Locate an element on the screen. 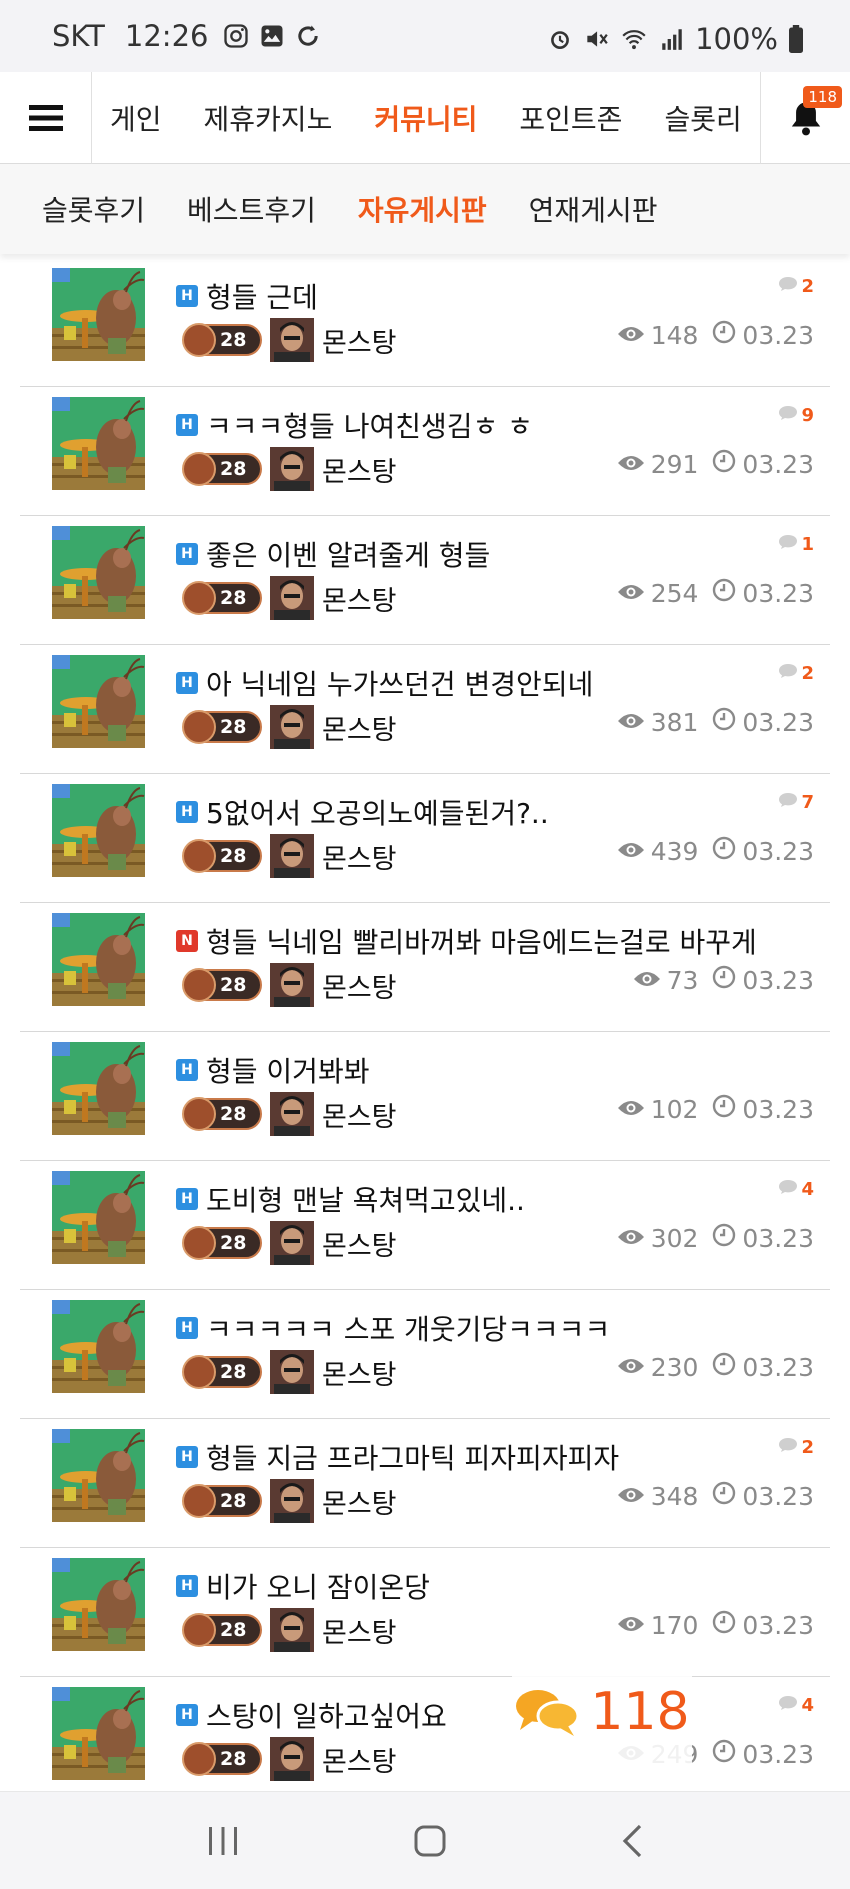  post-title-line: H 스탕이 일하고싶어요 is located at coordinates (311, 1715).